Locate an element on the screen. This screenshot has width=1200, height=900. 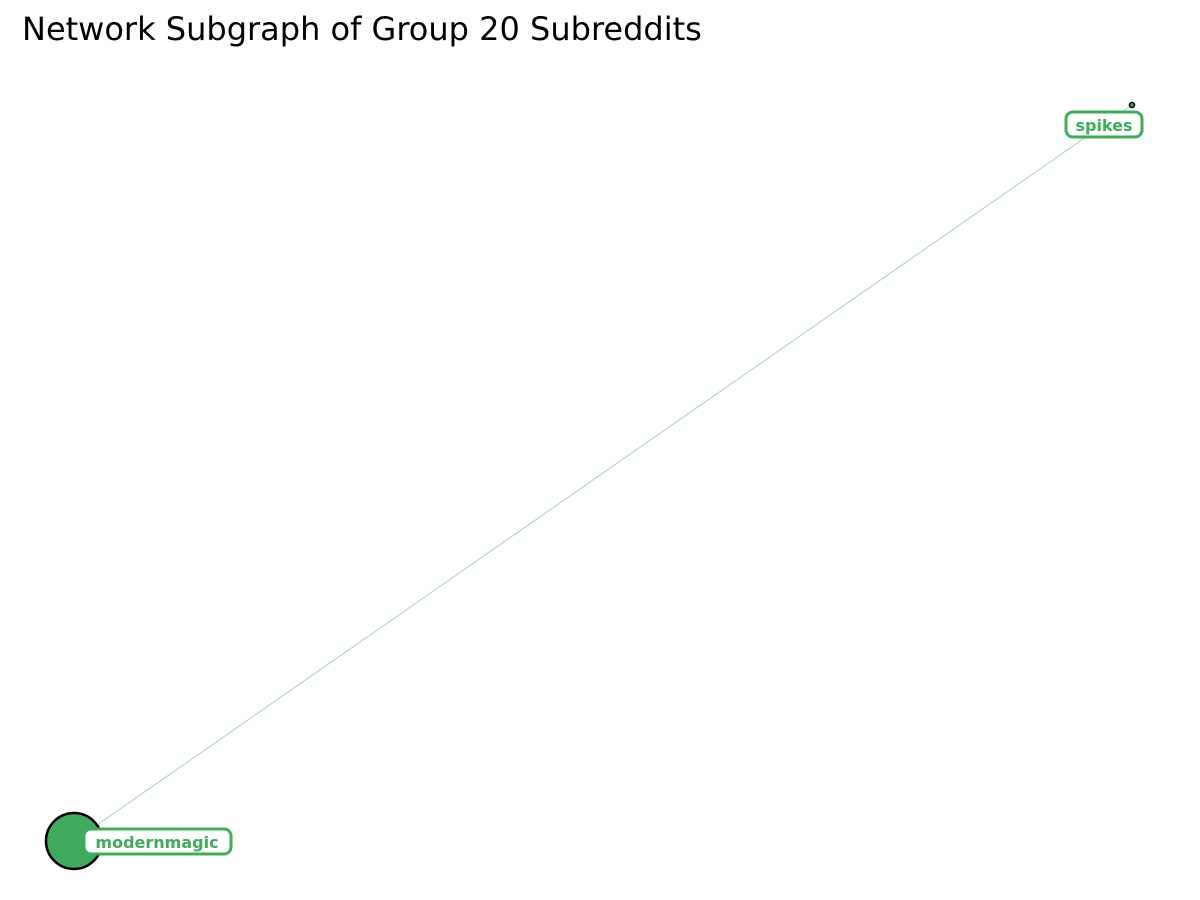
label-spikes: spikes is located at coordinates (1104, 124).